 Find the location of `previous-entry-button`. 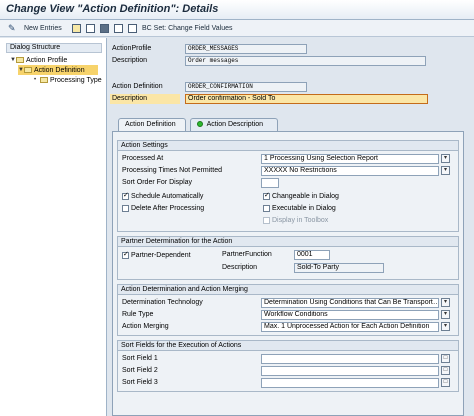

previous-entry-button is located at coordinates (120, 28).